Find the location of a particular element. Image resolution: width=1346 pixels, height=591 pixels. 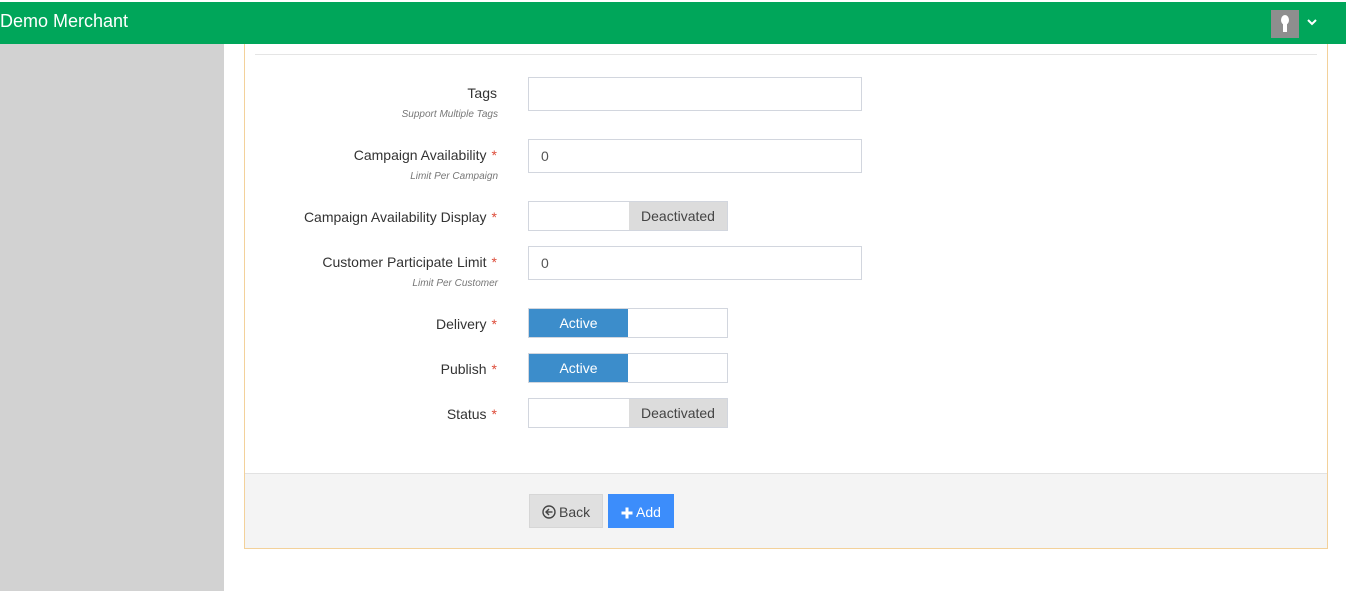

tags-hint: Support Multiple Tags is located at coordinates (449, 114).